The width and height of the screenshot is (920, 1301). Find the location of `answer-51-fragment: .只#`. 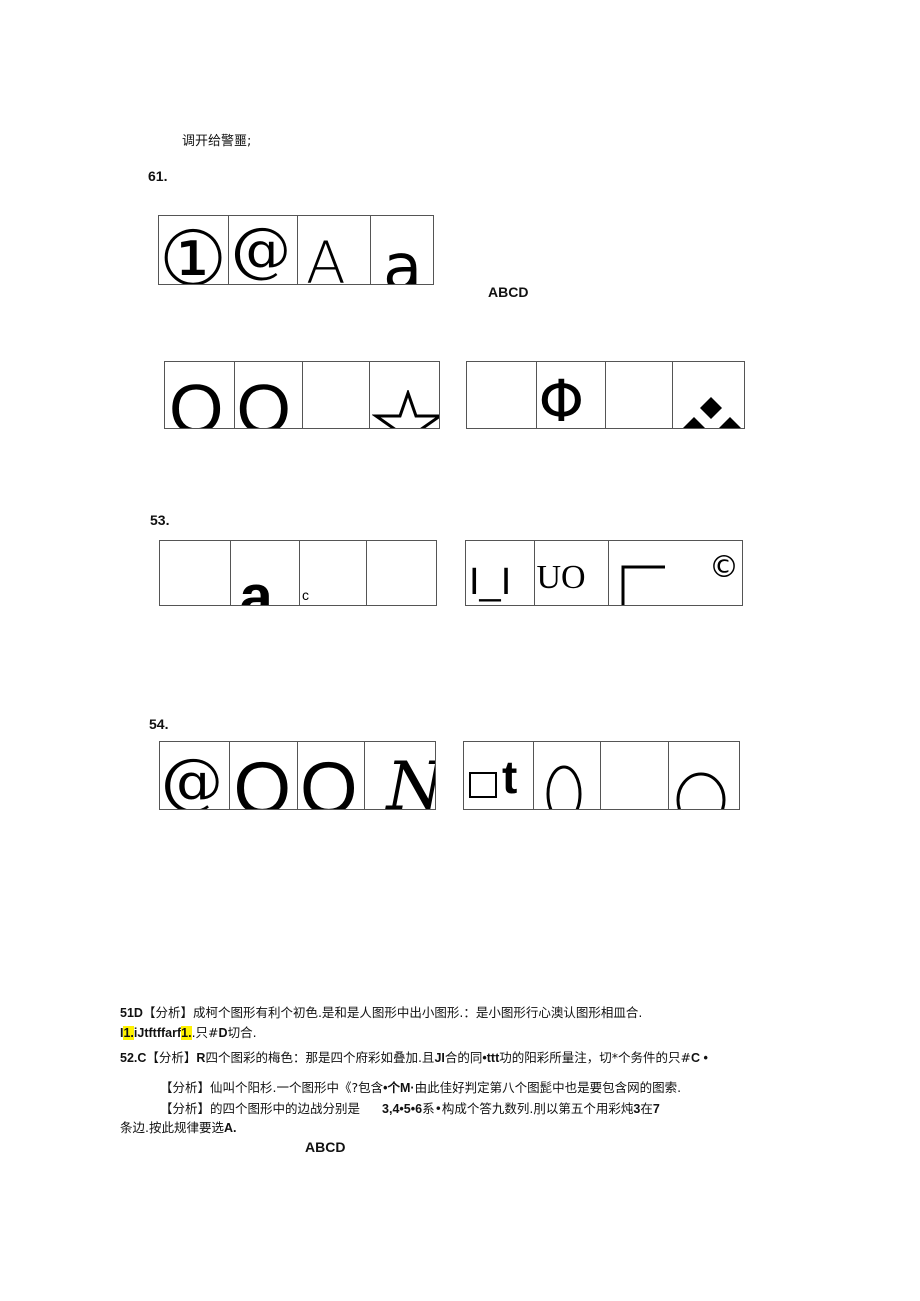

answer-51-fragment: .只# is located at coordinates (205, 1032).